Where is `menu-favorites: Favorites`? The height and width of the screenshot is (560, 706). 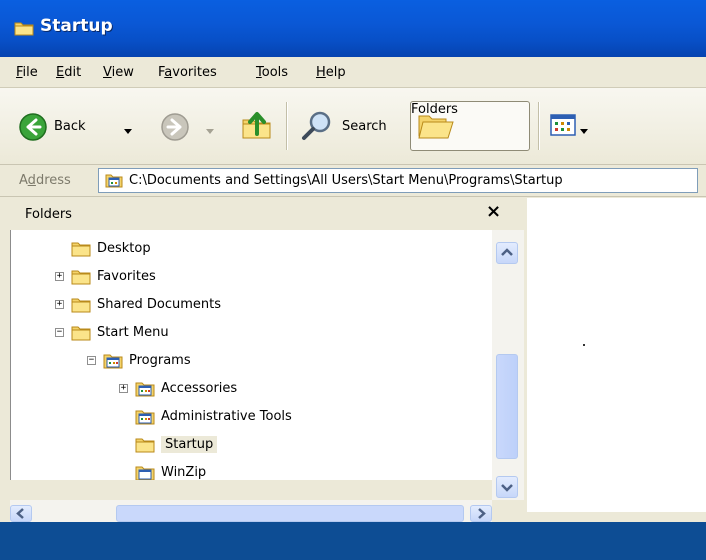
menu-favorites: Favorites is located at coordinates (187, 72).